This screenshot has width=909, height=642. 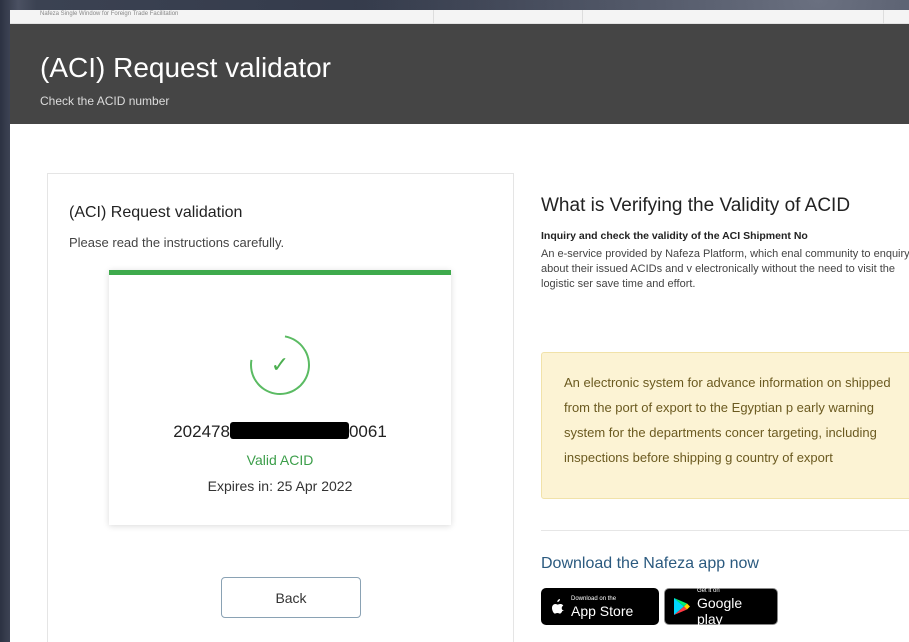 I want to click on app-store-button: Download on the App Store, so click(x=600, y=606).